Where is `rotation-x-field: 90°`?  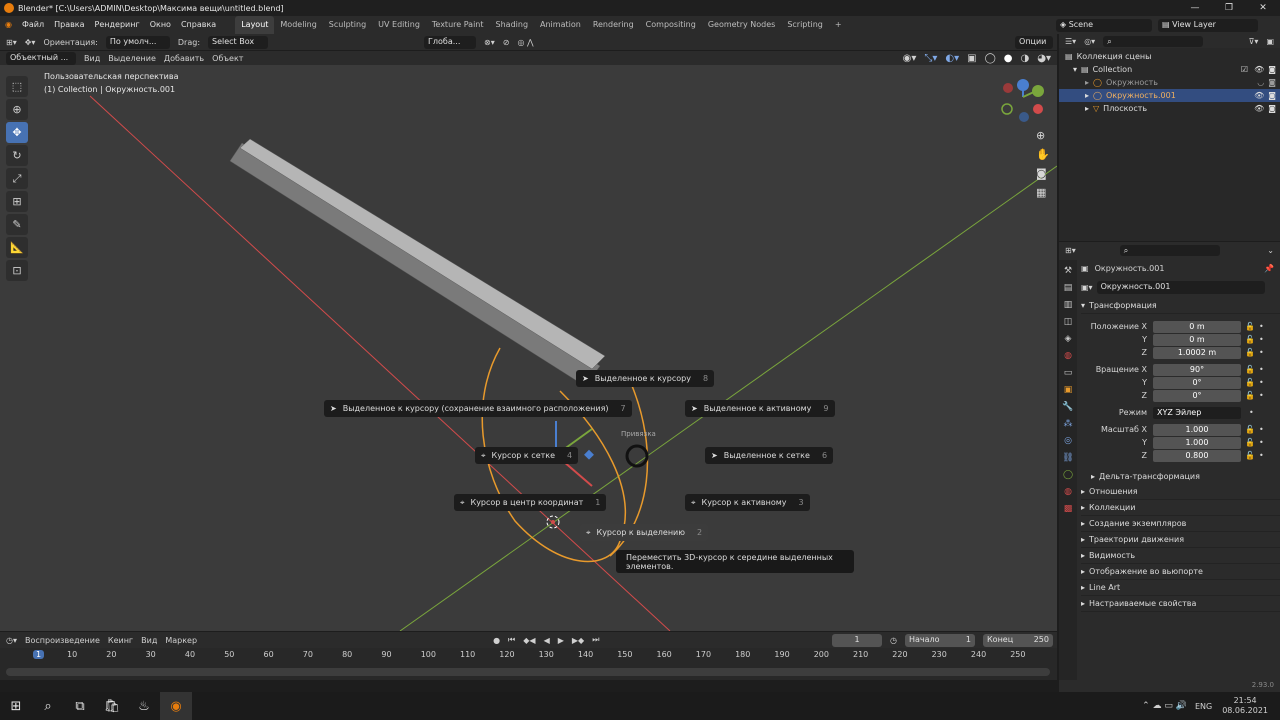 rotation-x-field: 90° is located at coordinates (1197, 369).